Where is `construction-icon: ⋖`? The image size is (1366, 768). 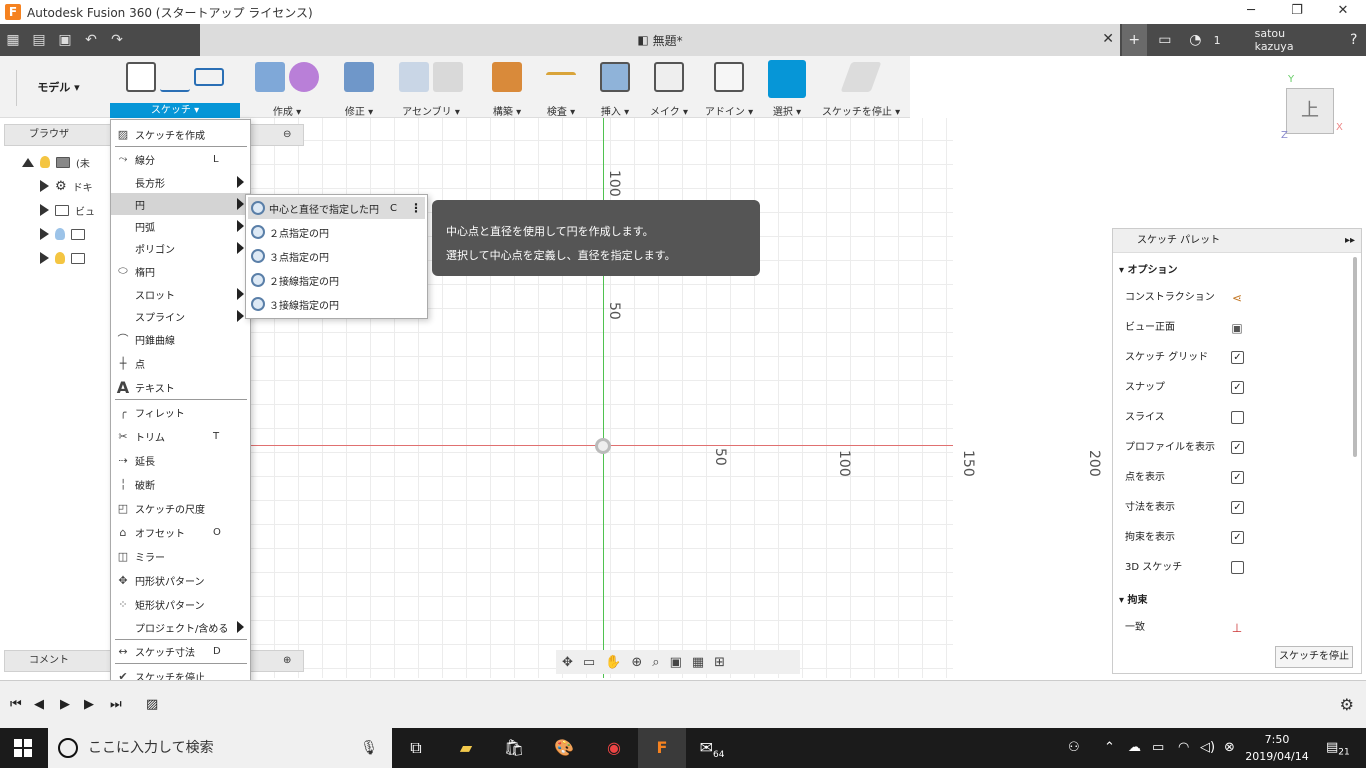
construction-icon: ⋖ is located at coordinates (1237, 298).